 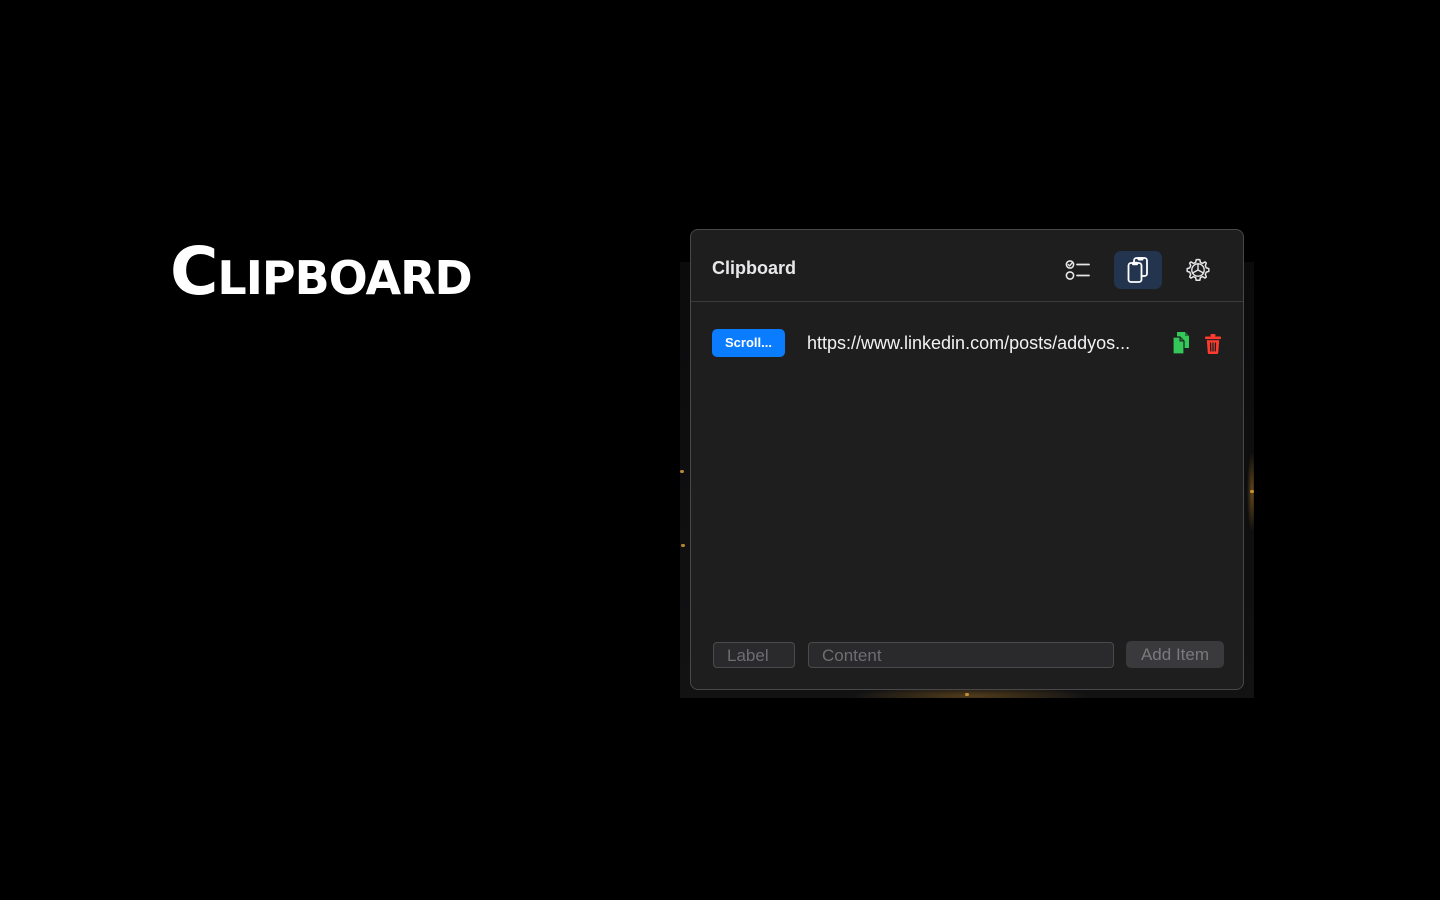 I want to click on checklist-icon, so click(x=1077, y=270).